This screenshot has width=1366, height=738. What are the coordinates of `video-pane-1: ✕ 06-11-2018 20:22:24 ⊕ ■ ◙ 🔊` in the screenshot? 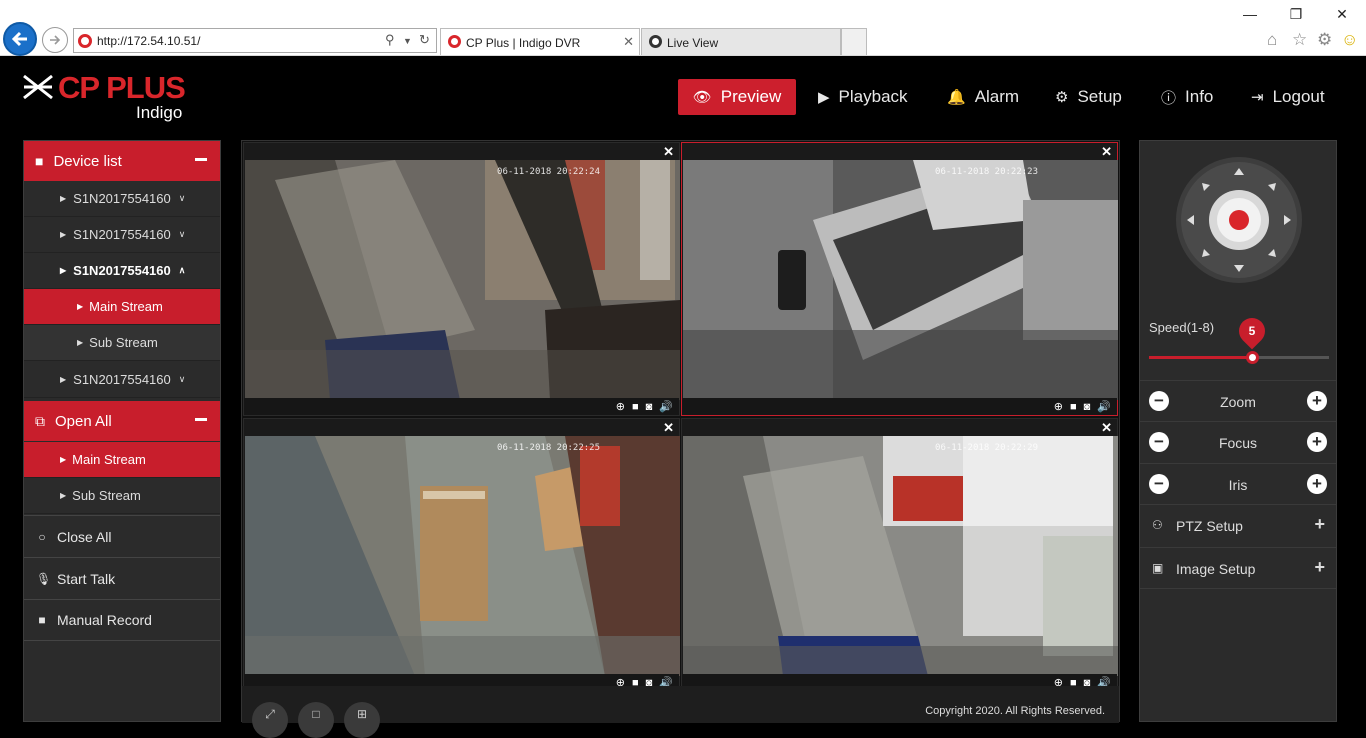 It's located at (461, 279).